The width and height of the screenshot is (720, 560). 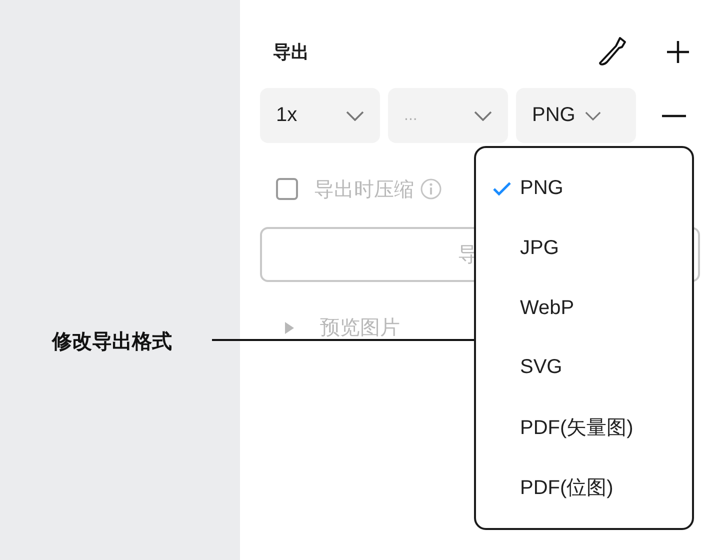 I want to click on annotation-label: 修改导出格式, so click(x=112, y=342).